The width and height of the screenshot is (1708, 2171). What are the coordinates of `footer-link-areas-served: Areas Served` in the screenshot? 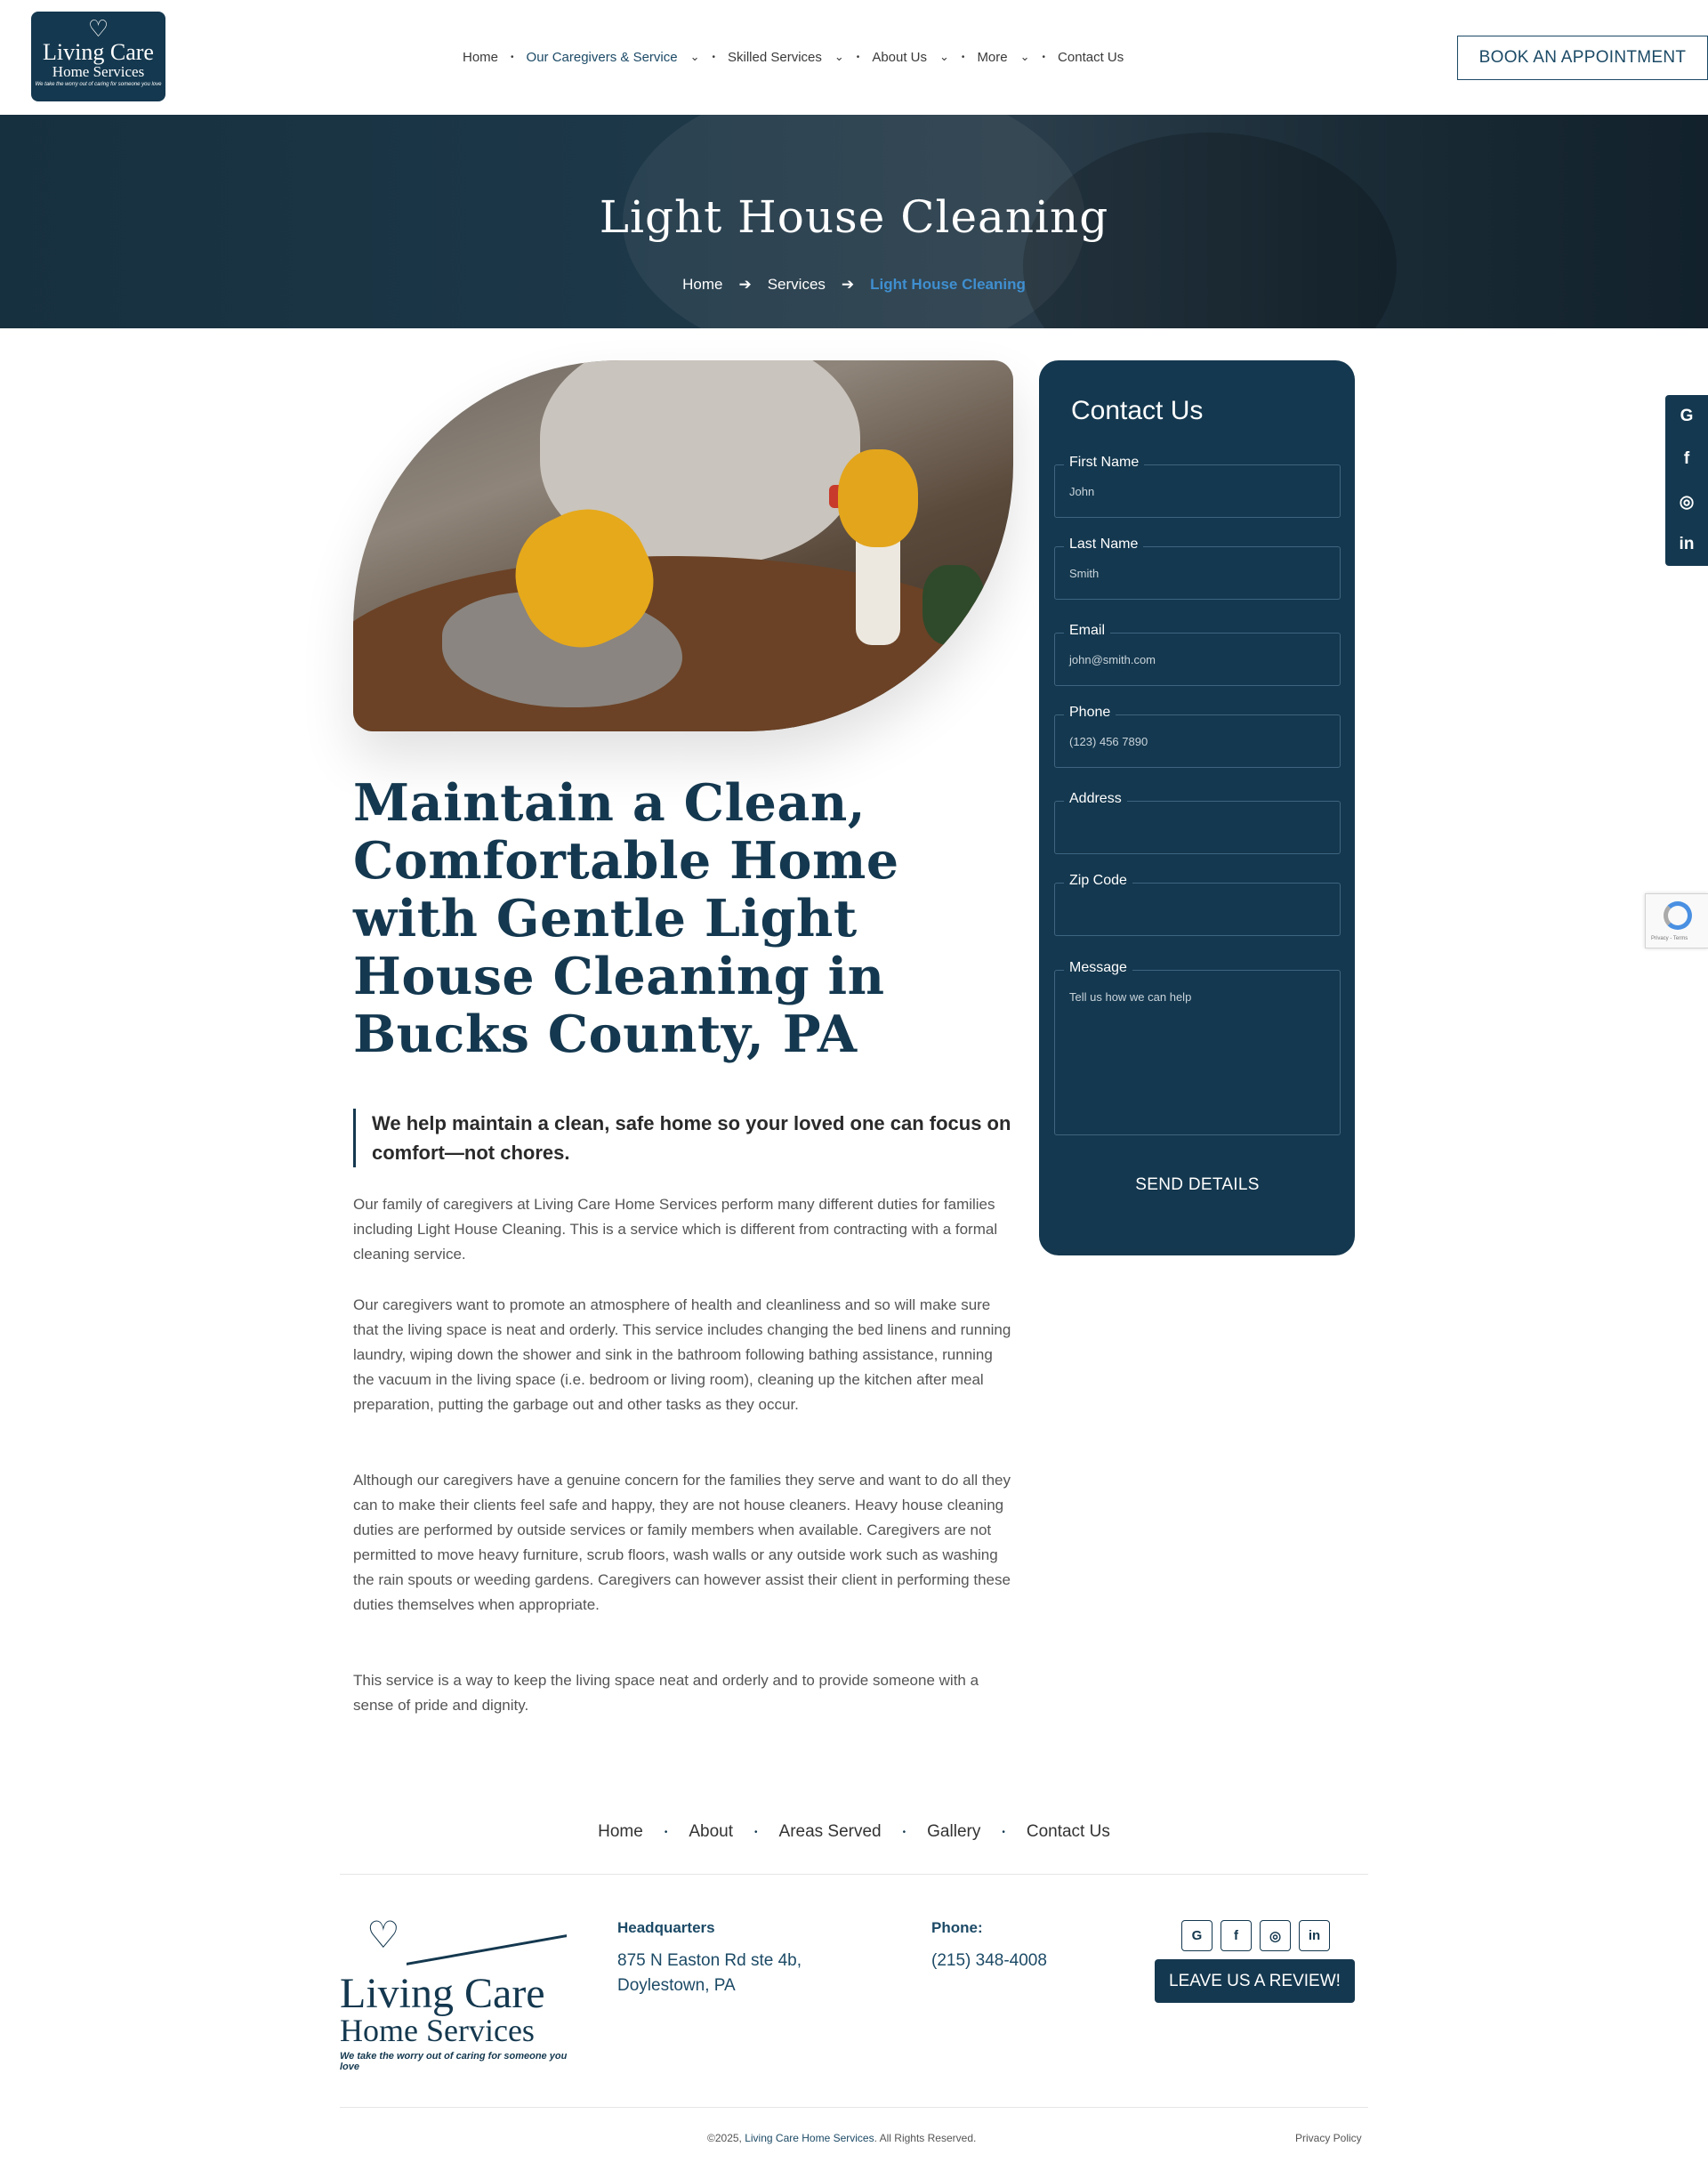 It's located at (830, 1832).